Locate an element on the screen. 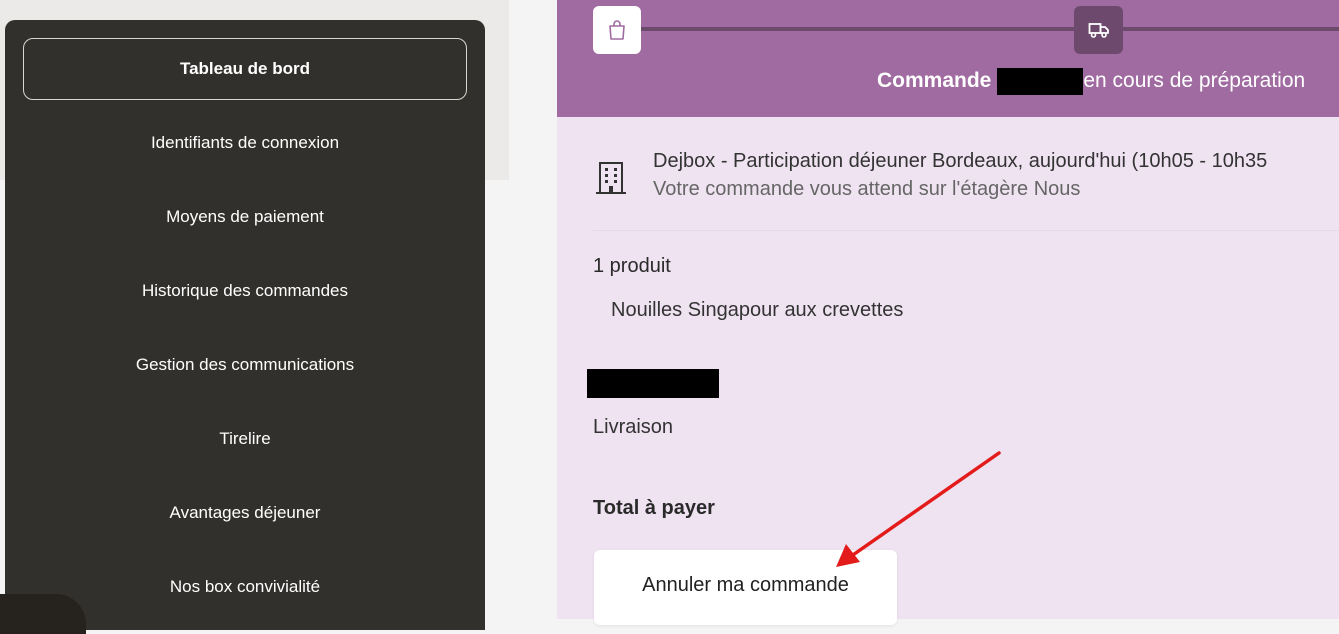 This screenshot has height=634, width=1339. delivery-truck-icon is located at coordinates (1098, 30).